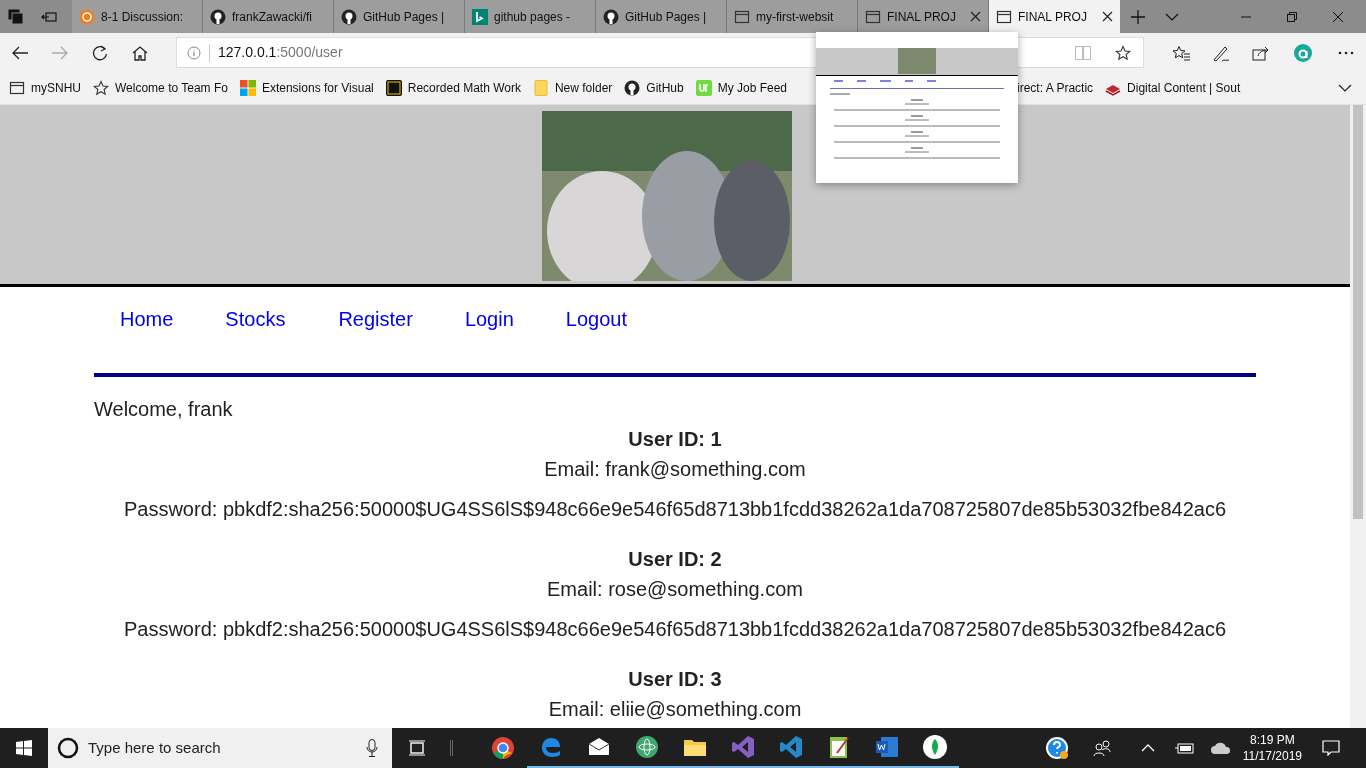 The image size is (1366, 768). I want to click on folder-icon, so click(540, 88).